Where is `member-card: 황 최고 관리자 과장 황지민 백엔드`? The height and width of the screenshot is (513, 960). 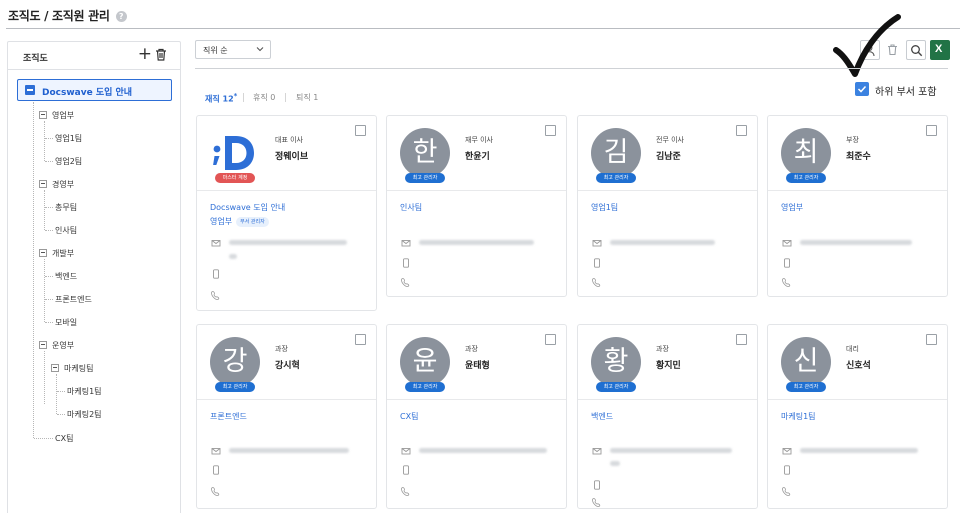 member-card: 황 최고 관리자 과장 황지민 백엔드 is located at coordinates (667, 416).